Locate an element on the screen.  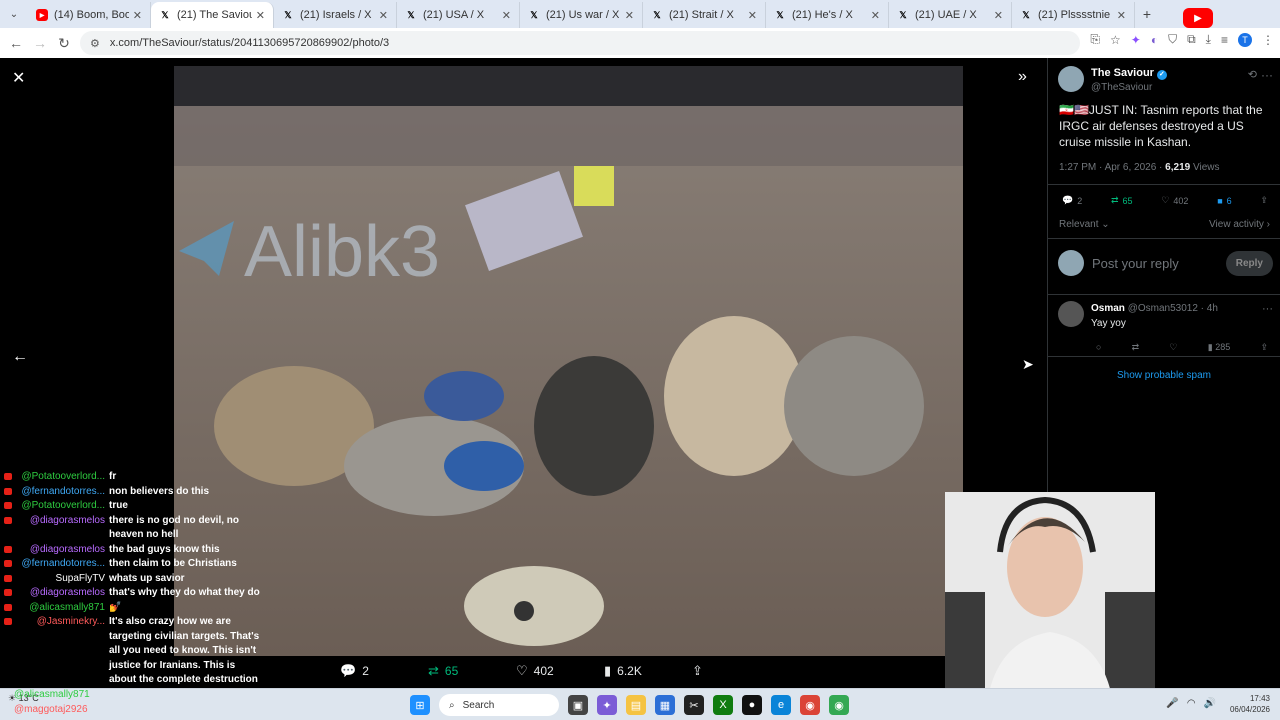
store-icon: ▦ is located at coordinates (665, 705).